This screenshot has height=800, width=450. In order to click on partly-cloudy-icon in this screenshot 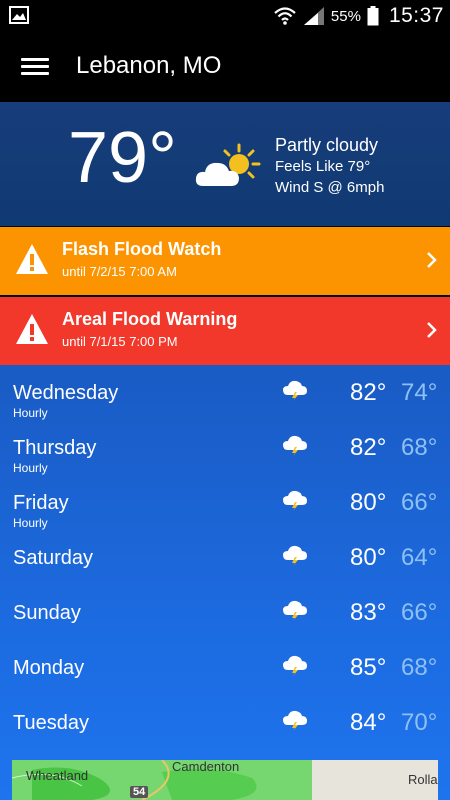, I will do `click(228, 164)`.